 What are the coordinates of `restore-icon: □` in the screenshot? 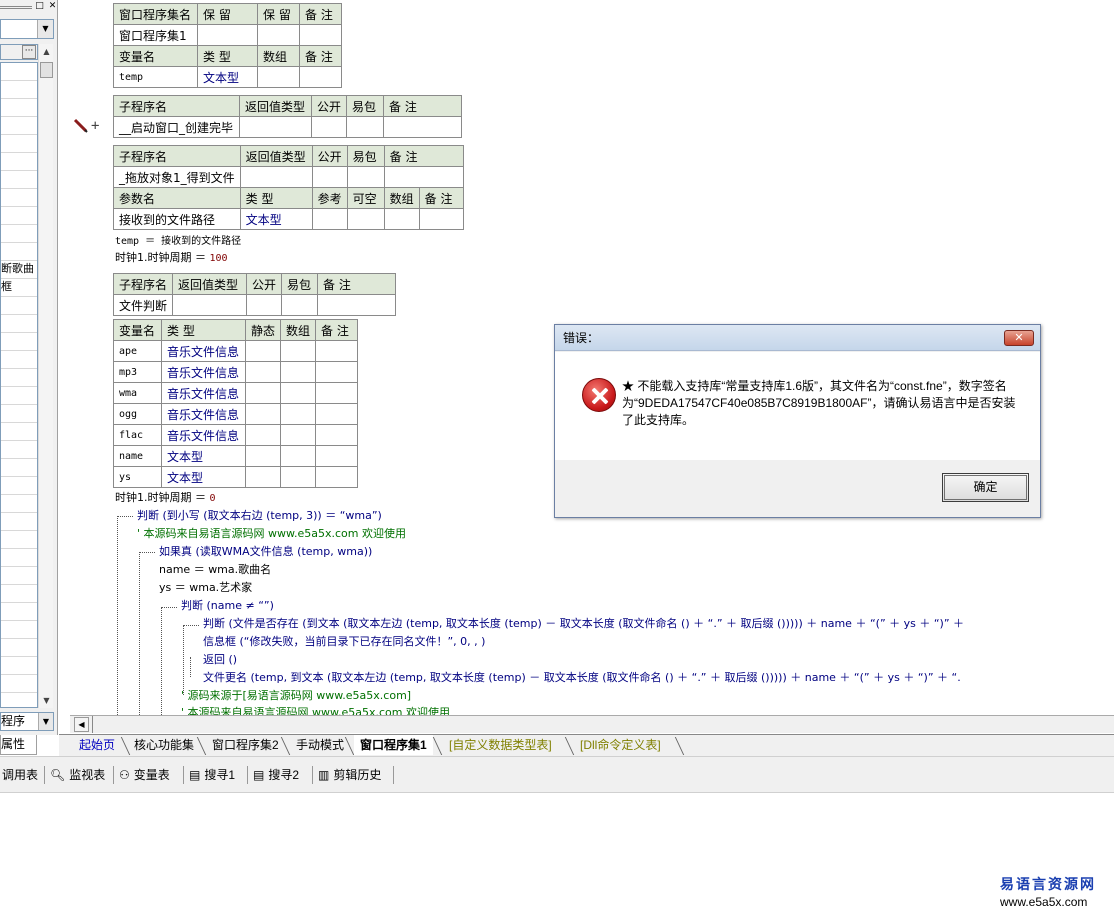 It's located at (39, 7).